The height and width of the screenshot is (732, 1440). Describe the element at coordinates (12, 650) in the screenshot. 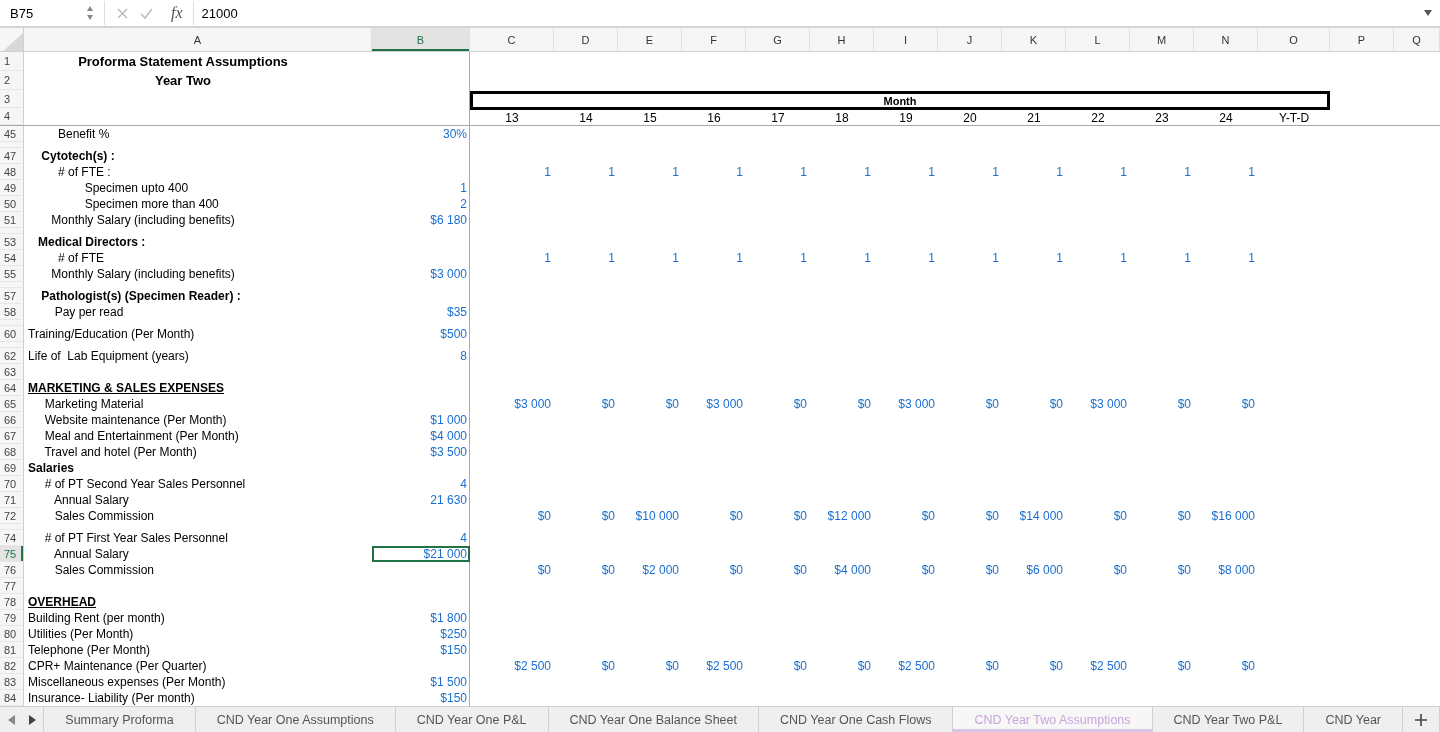

I see `row-header: 81` at that location.